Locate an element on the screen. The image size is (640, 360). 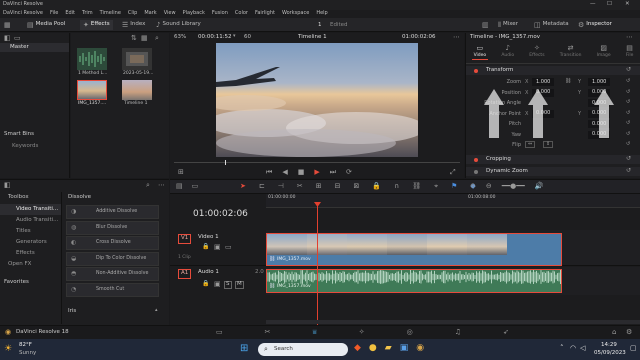
replace-icon: ⊠ is located at coordinates (356, 186).